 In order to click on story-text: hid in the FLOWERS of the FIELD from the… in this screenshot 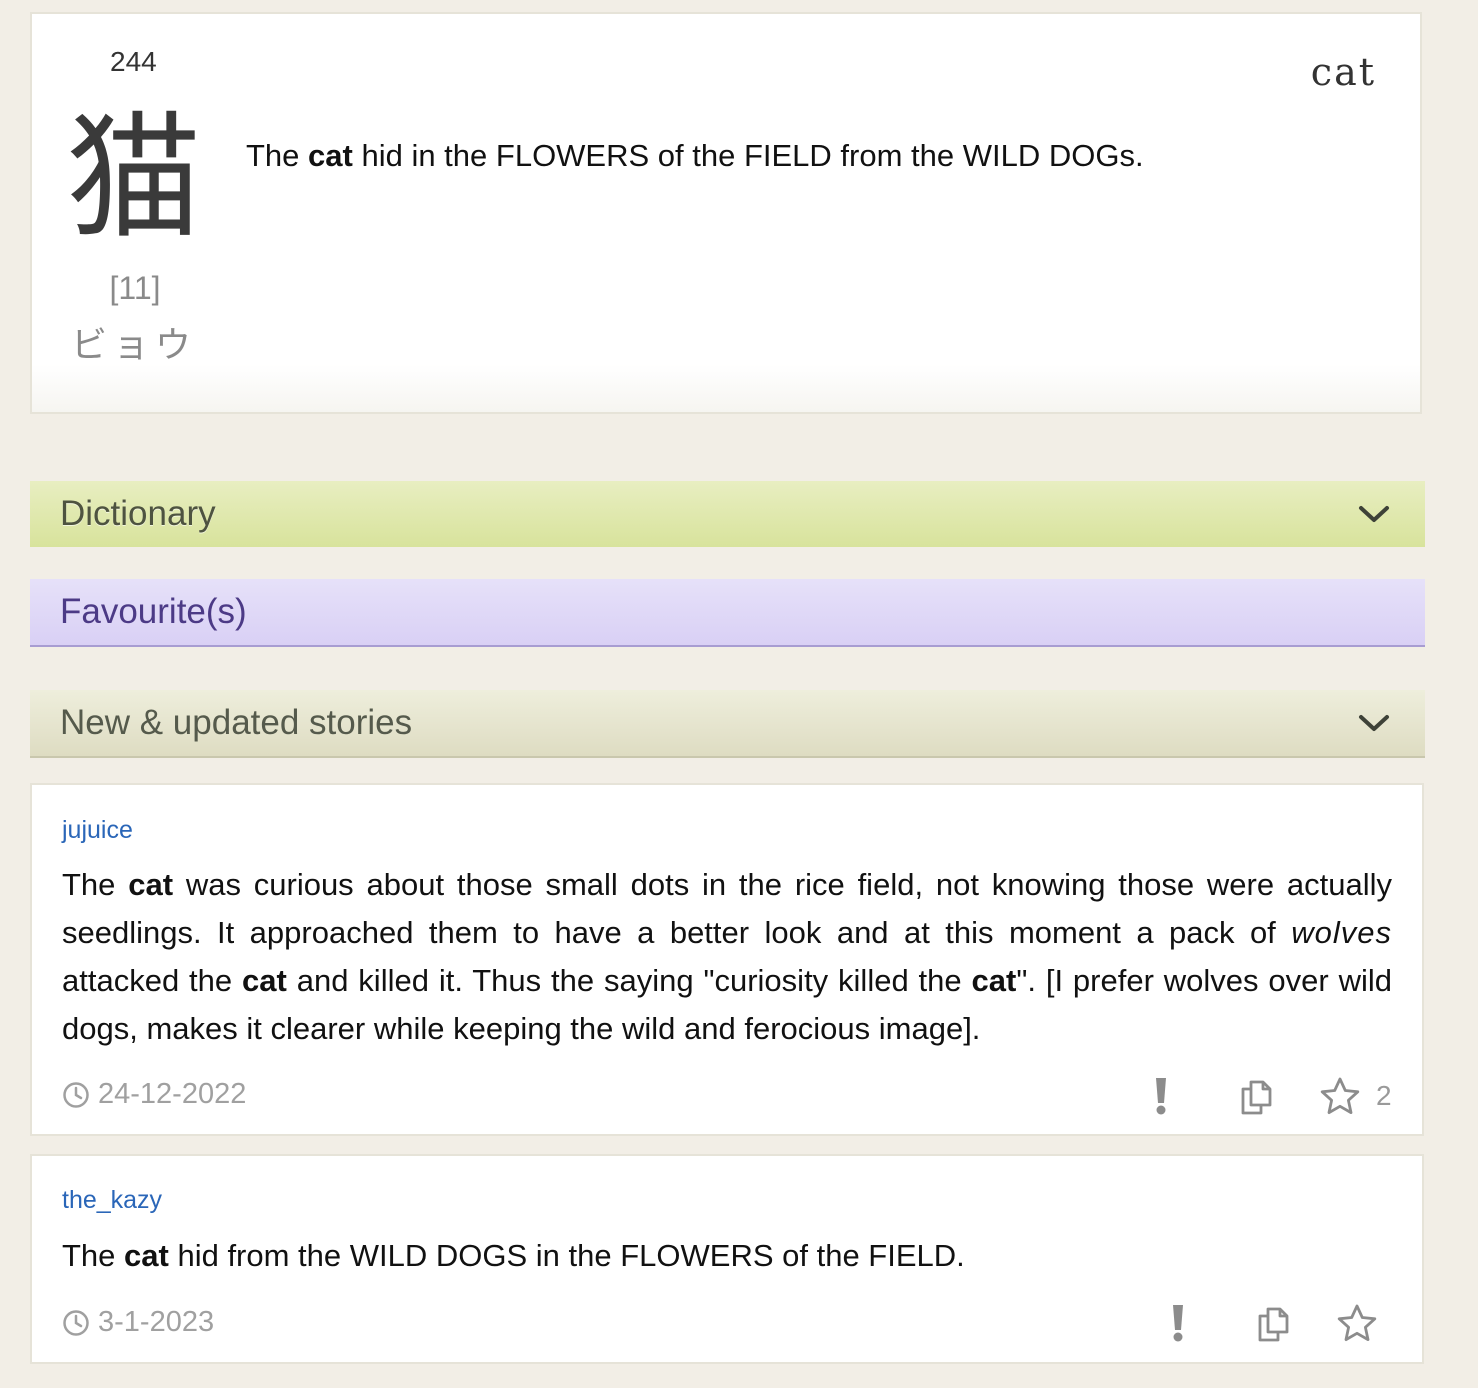, I will do `click(748, 155)`.